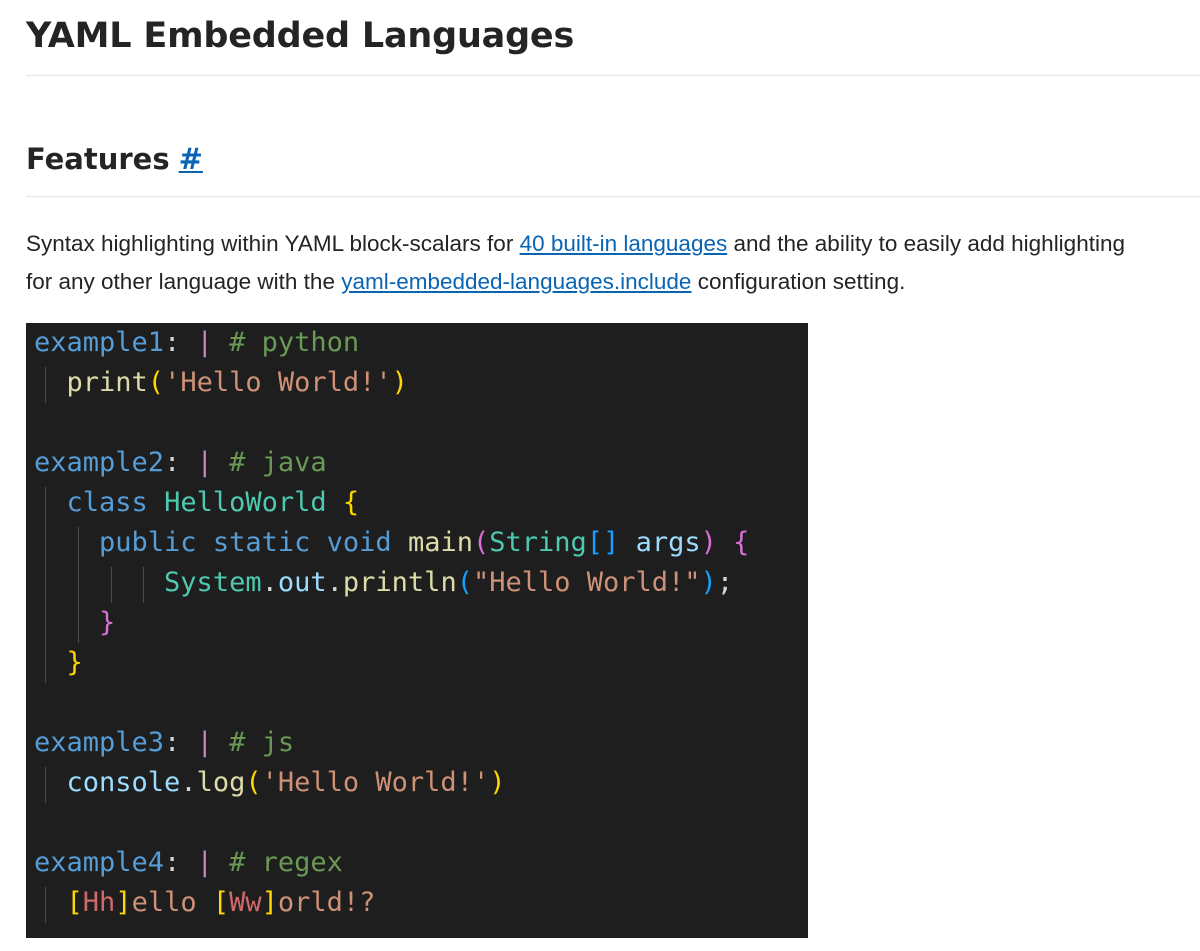 The image size is (1200, 951). Describe the element at coordinates (302, 582) in the screenshot. I see `java-field: out` at that location.